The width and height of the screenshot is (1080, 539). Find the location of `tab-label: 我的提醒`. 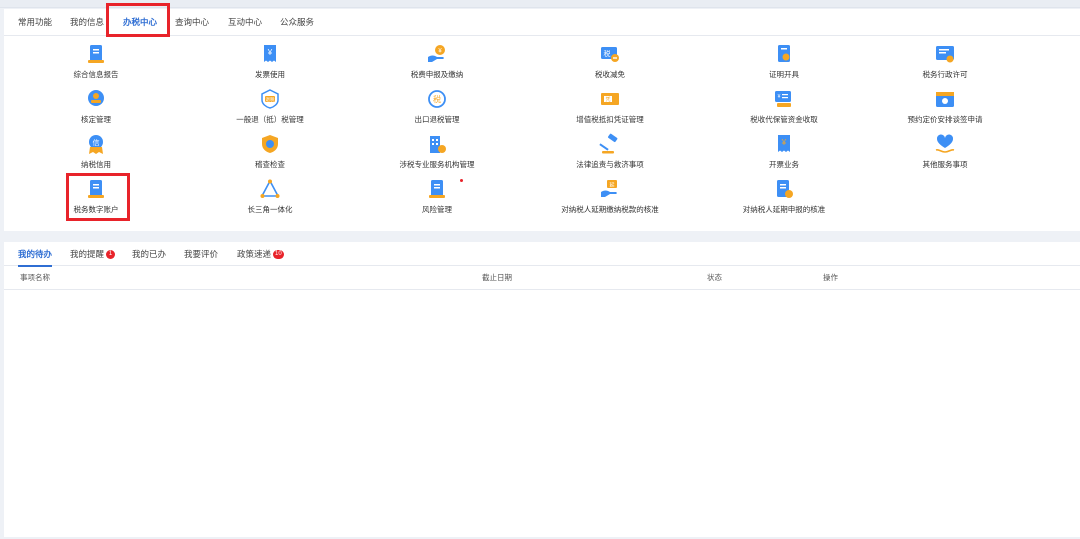

tab-label: 我的提醒 is located at coordinates (87, 254).